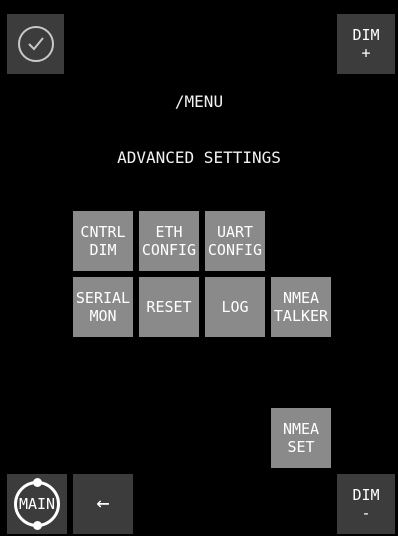 Image resolution: width=398 pixels, height=536 pixels. I want to click on ring-dot-bottom-icon, so click(37, 525).